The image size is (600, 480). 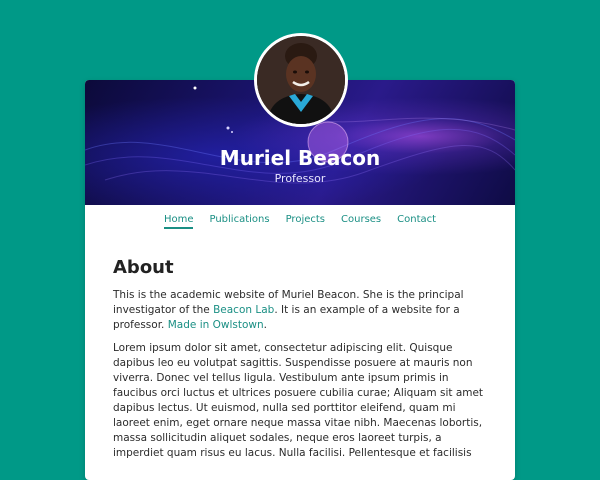 I want to click on profile-photo, so click(x=301, y=80).